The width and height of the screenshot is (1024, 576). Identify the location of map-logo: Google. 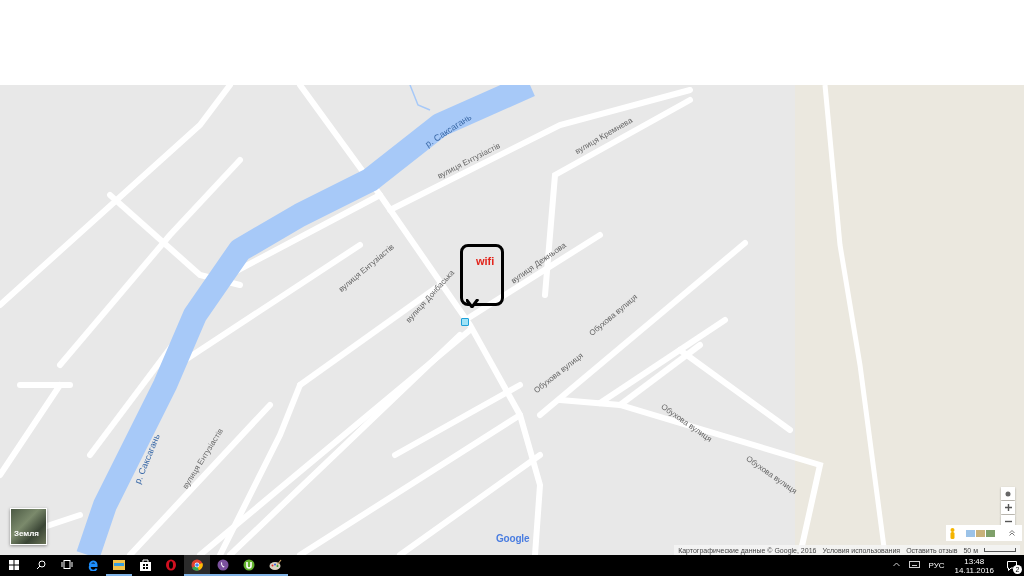
(513, 538).